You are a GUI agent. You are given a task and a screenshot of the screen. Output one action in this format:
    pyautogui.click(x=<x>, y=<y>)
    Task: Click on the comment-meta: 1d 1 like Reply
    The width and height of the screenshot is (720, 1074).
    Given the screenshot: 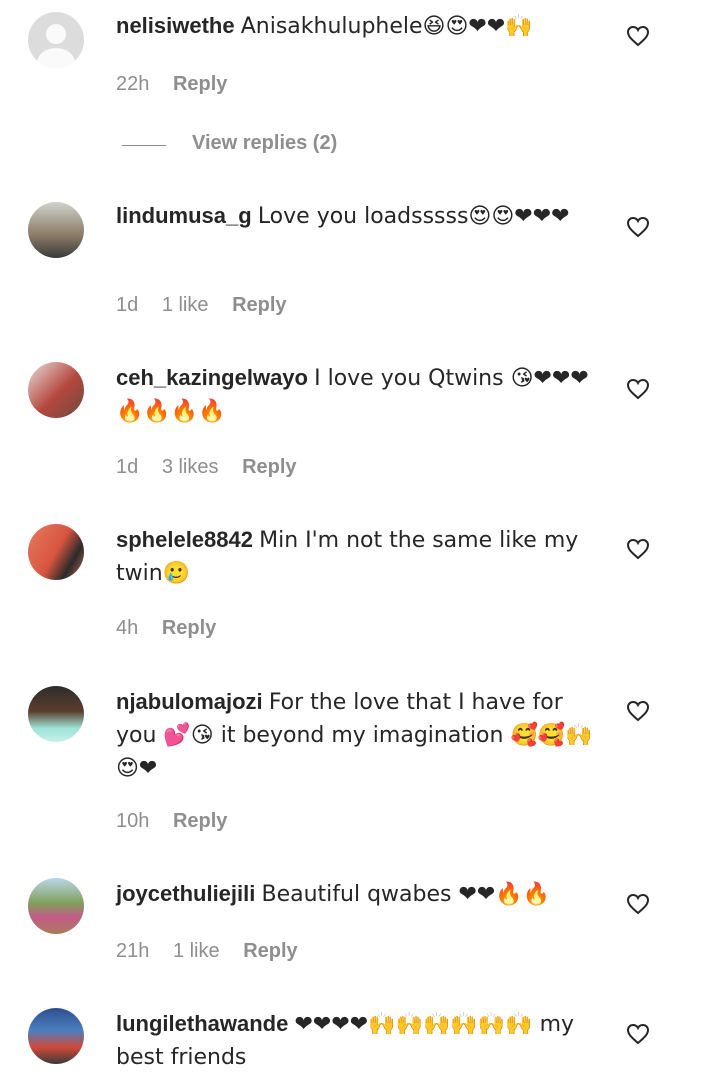 What is the action you would take?
    pyautogui.click(x=210, y=305)
    